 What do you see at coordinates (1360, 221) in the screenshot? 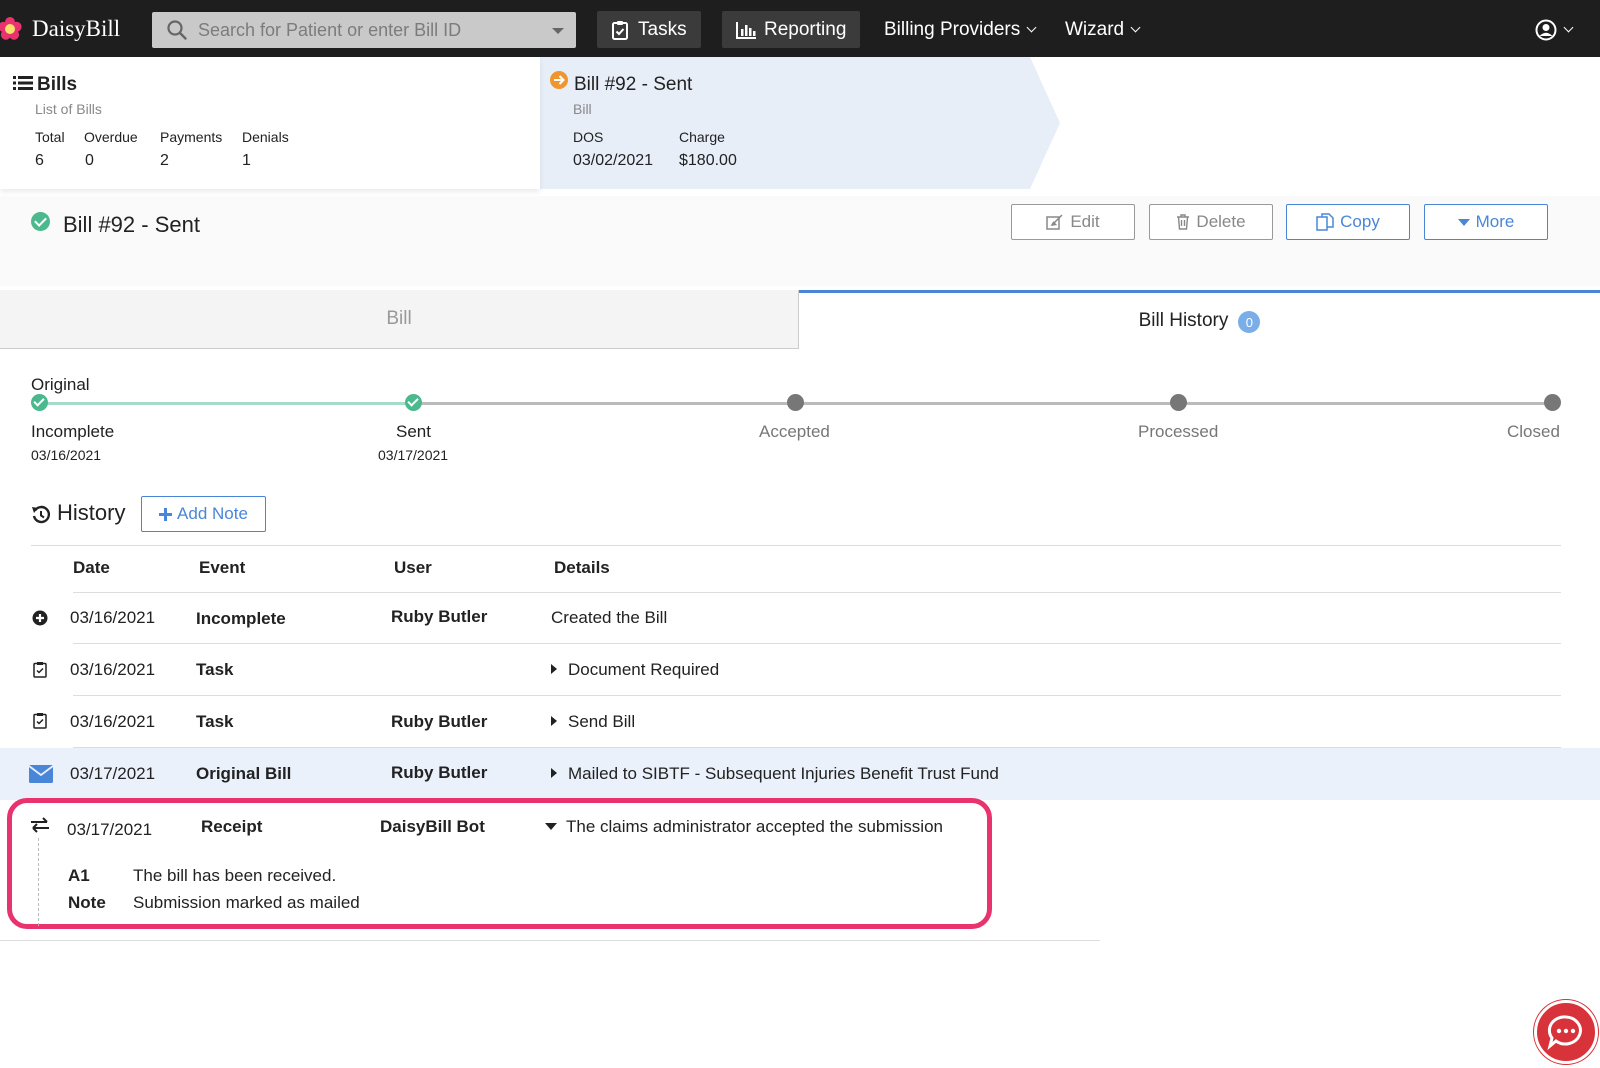
I see `copy-label: Copy` at bounding box center [1360, 221].